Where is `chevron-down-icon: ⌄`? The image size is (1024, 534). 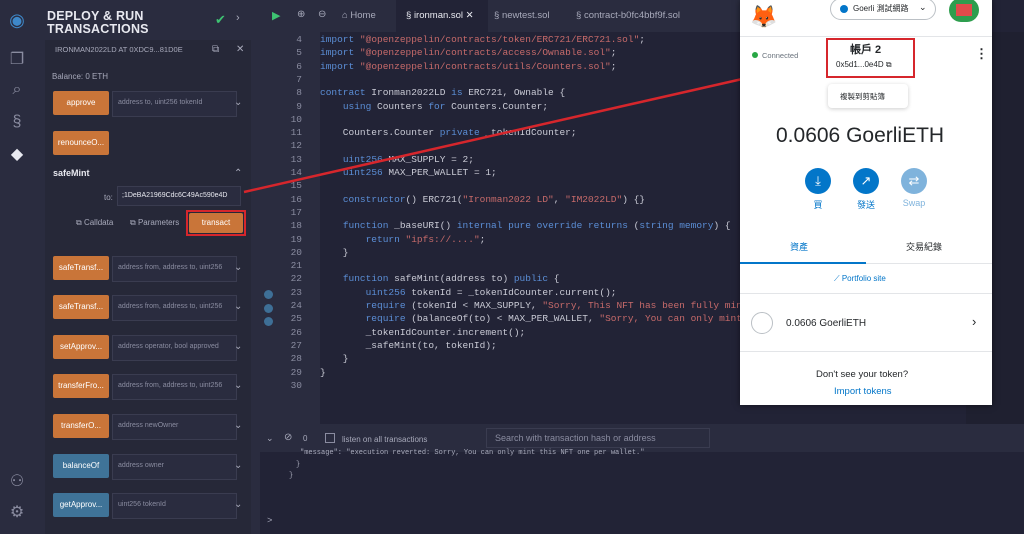 chevron-down-icon: ⌄ is located at coordinates (923, 7).